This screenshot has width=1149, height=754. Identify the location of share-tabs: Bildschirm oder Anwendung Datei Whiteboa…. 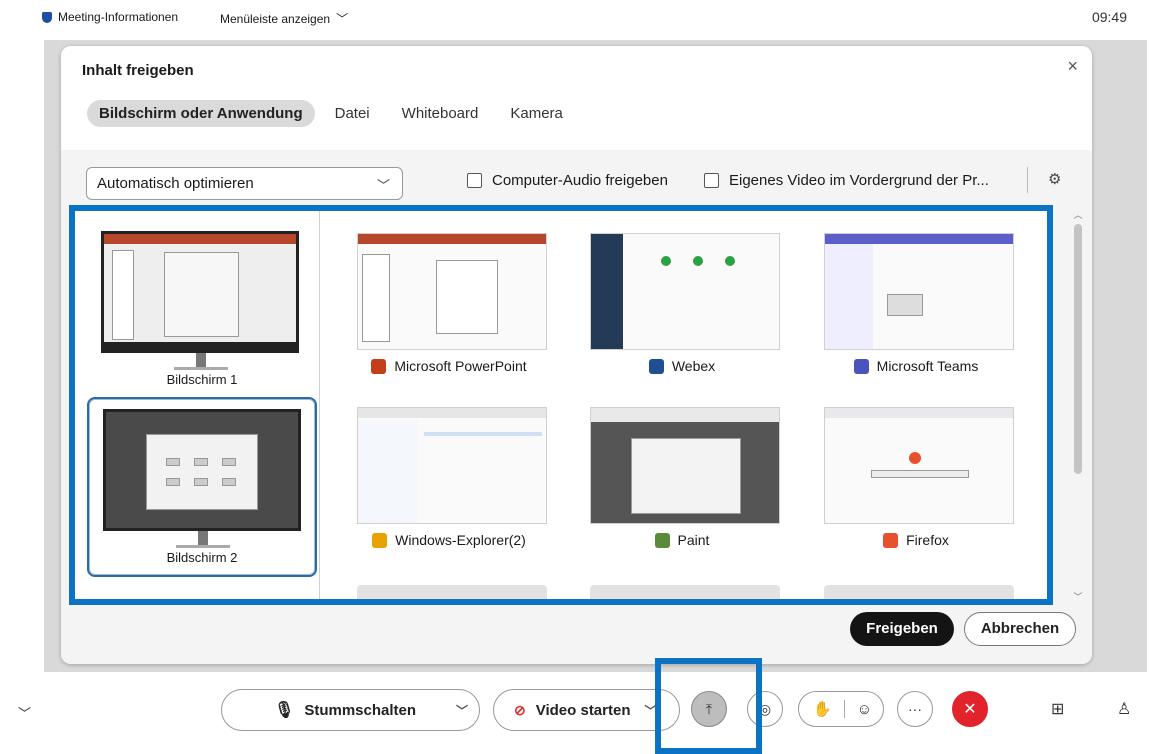
(331, 113).